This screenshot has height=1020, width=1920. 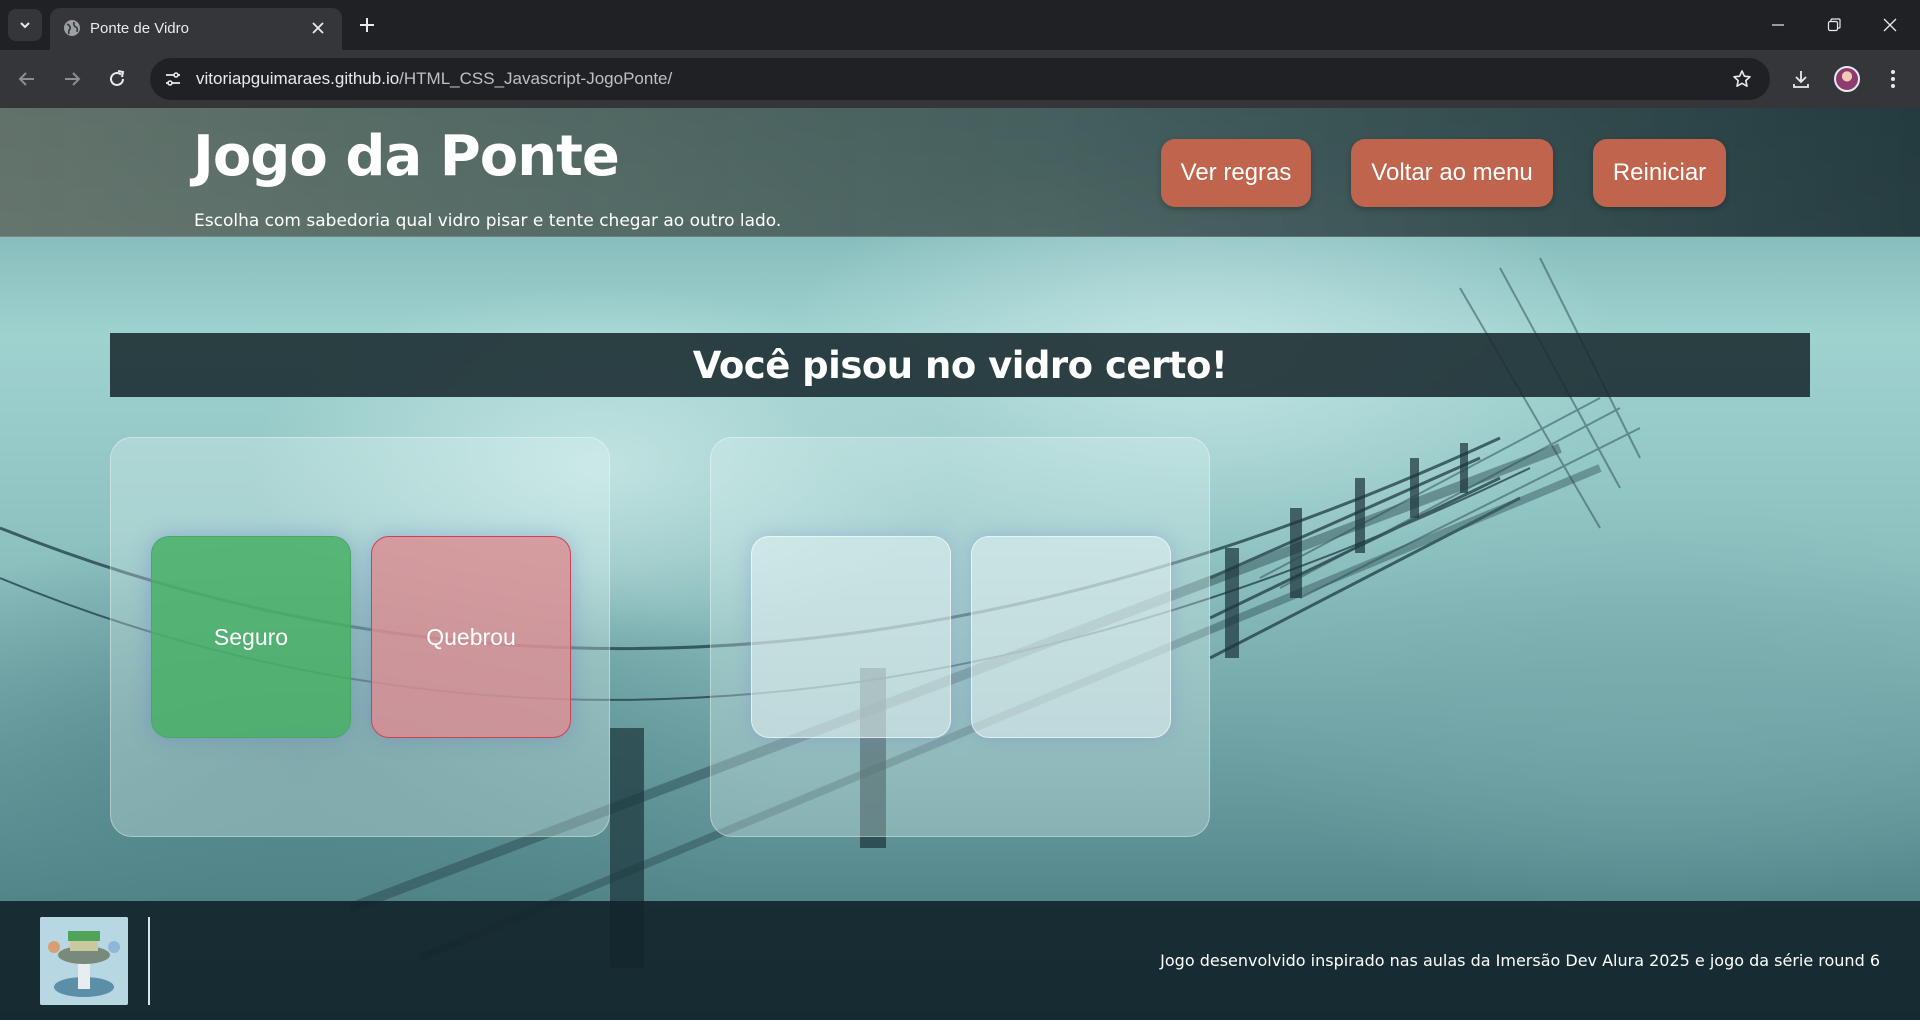 I want to click on profile-button, so click(x=1847, y=79).